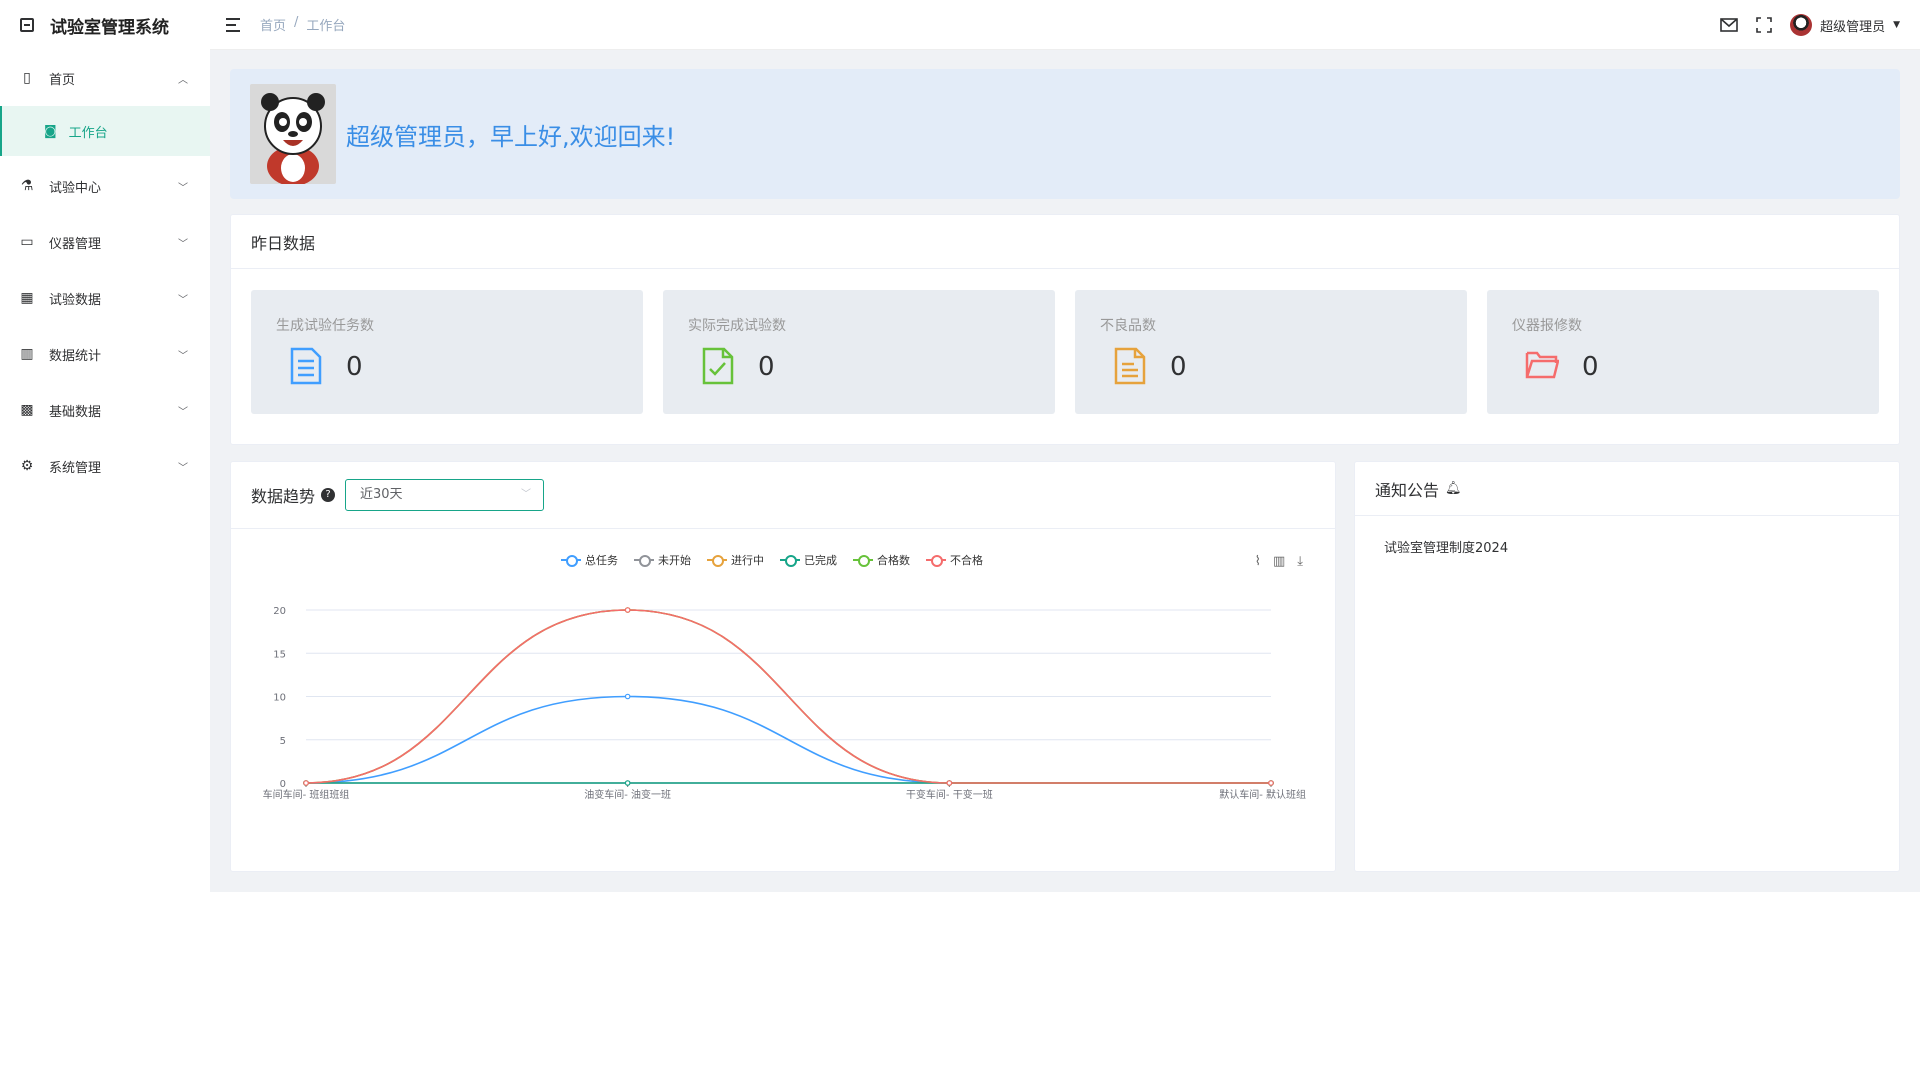  Describe the element at coordinates (105, 186) in the screenshot. I see `sidebar-item-test-center: ⚗ 试验中心 ﹀` at that location.